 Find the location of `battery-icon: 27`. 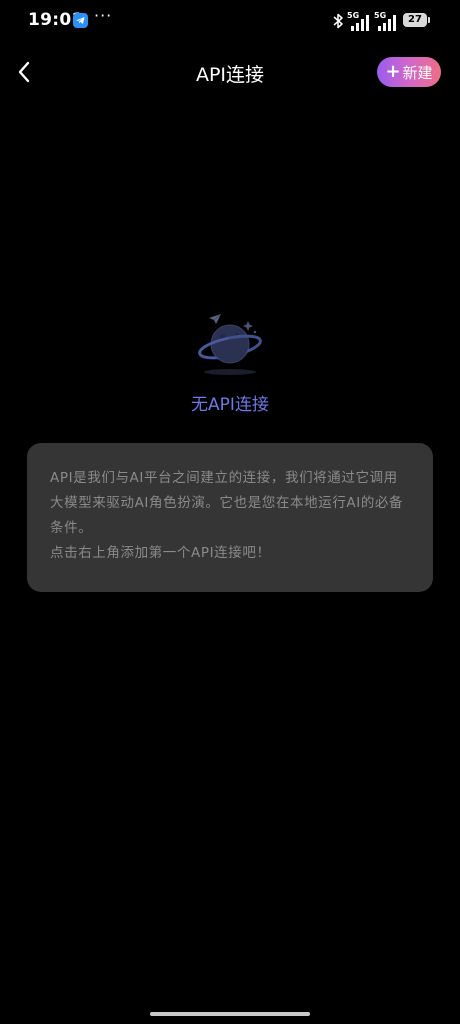

battery-icon: 27 is located at coordinates (415, 20).